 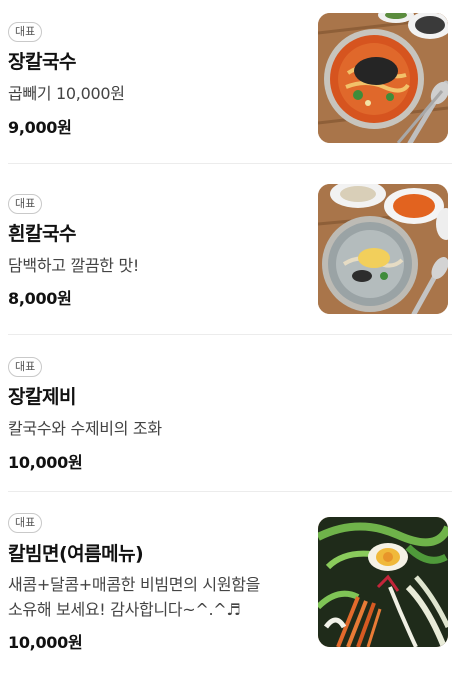 What do you see at coordinates (383, 249) in the screenshot?
I see `clear-noodle-soup-photo` at bounding box center [383, 249].